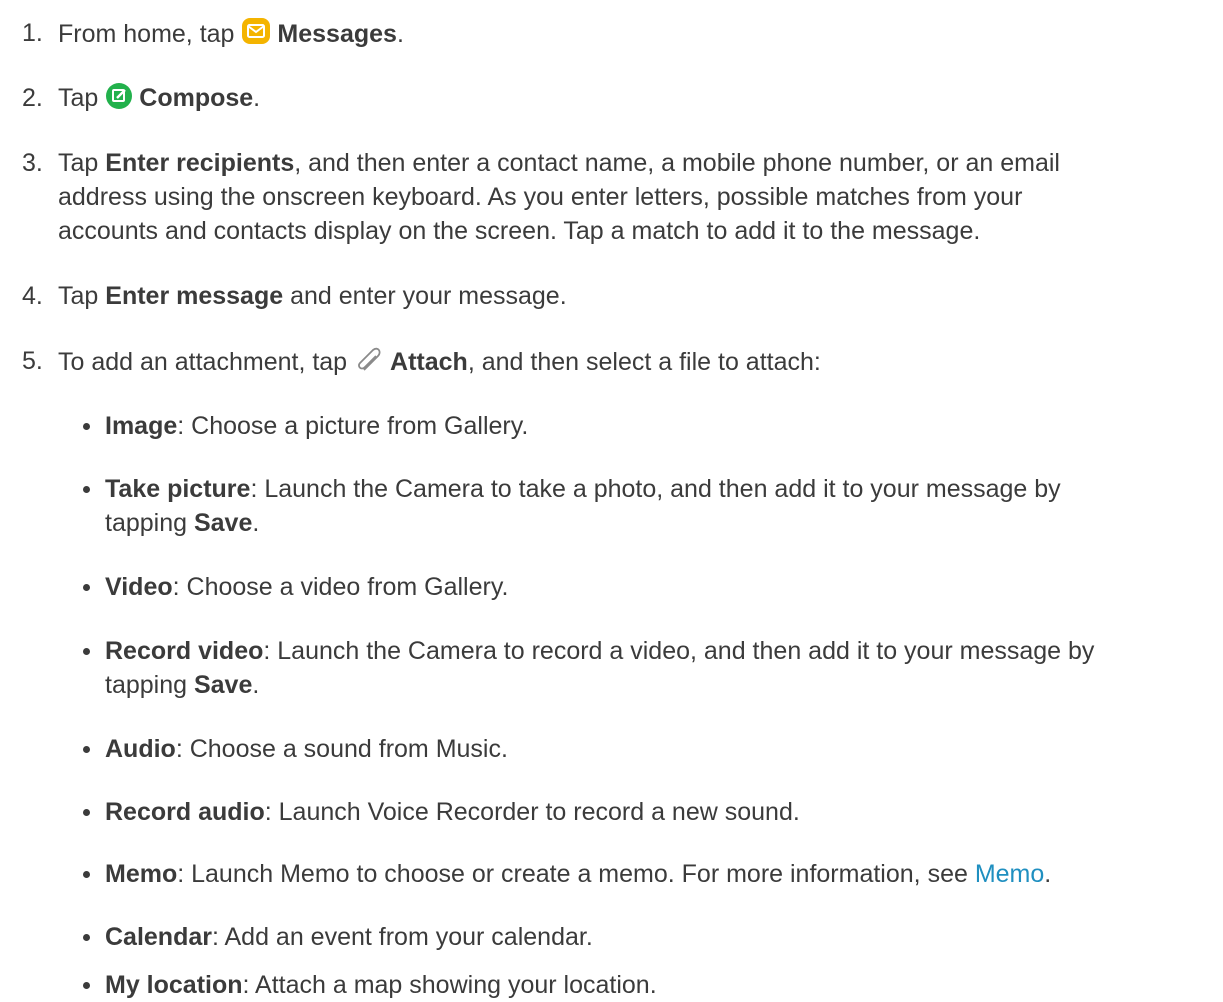 This screenshot has width=1223, height=1002. I want to click on step-bold: Messages, so click(337, 34).